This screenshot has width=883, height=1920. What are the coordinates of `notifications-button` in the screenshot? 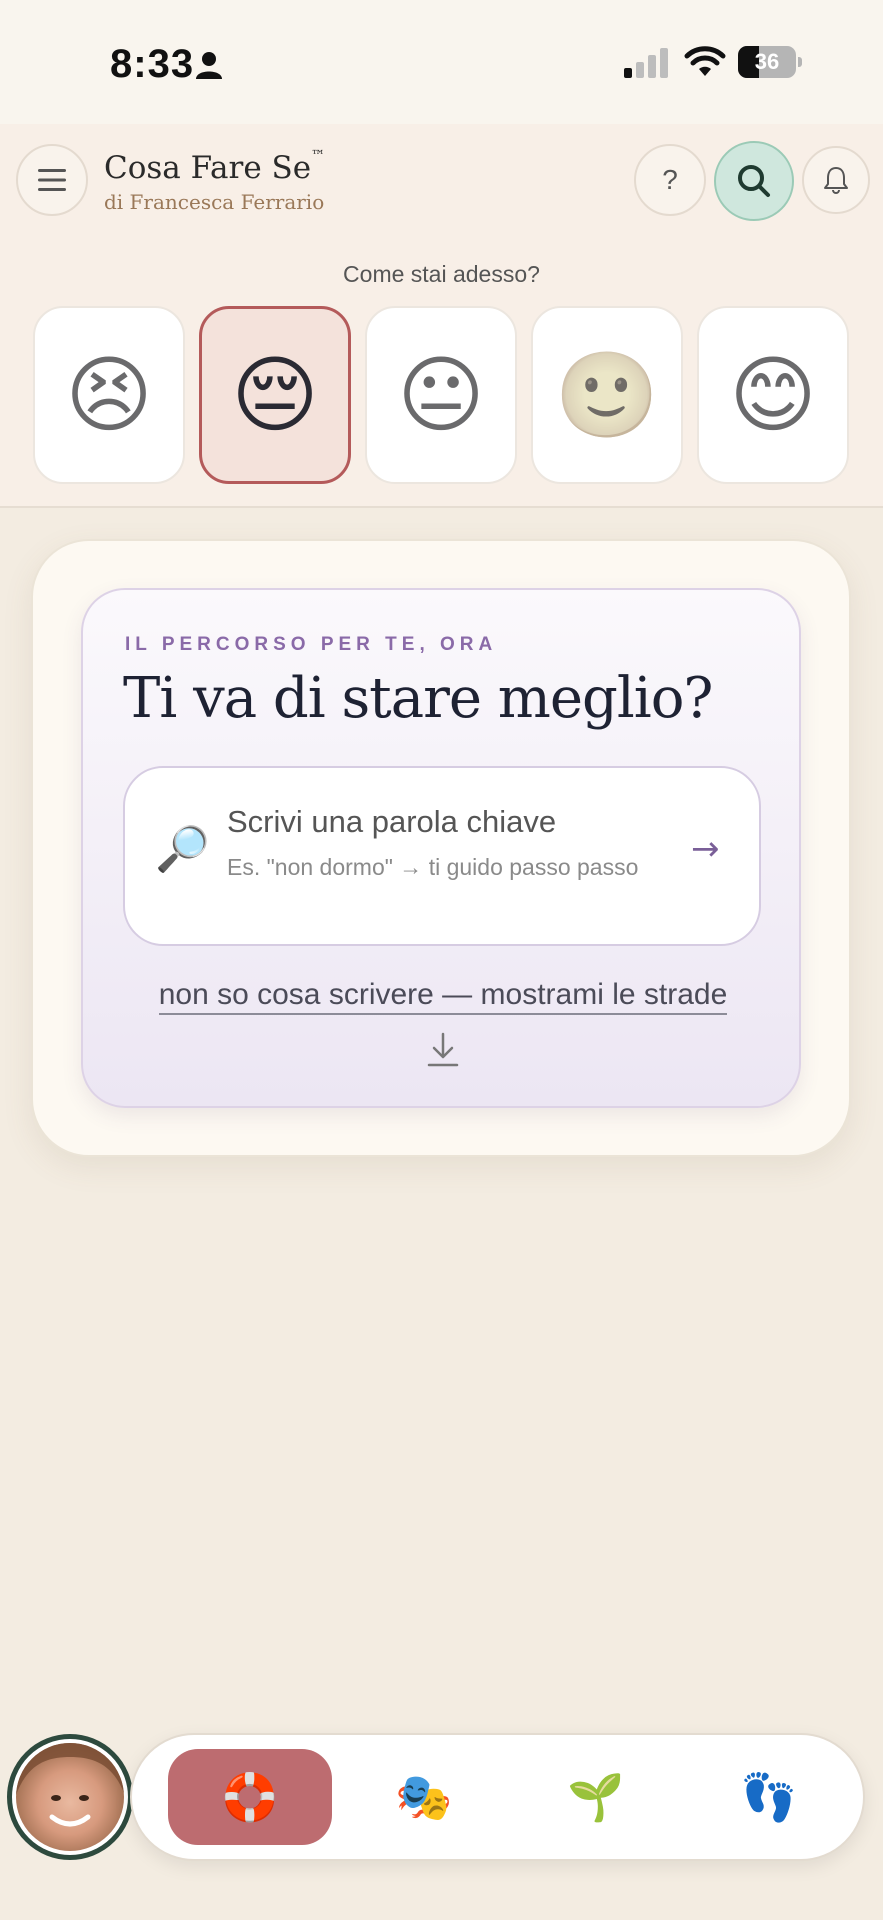 It's located at (836, 180).